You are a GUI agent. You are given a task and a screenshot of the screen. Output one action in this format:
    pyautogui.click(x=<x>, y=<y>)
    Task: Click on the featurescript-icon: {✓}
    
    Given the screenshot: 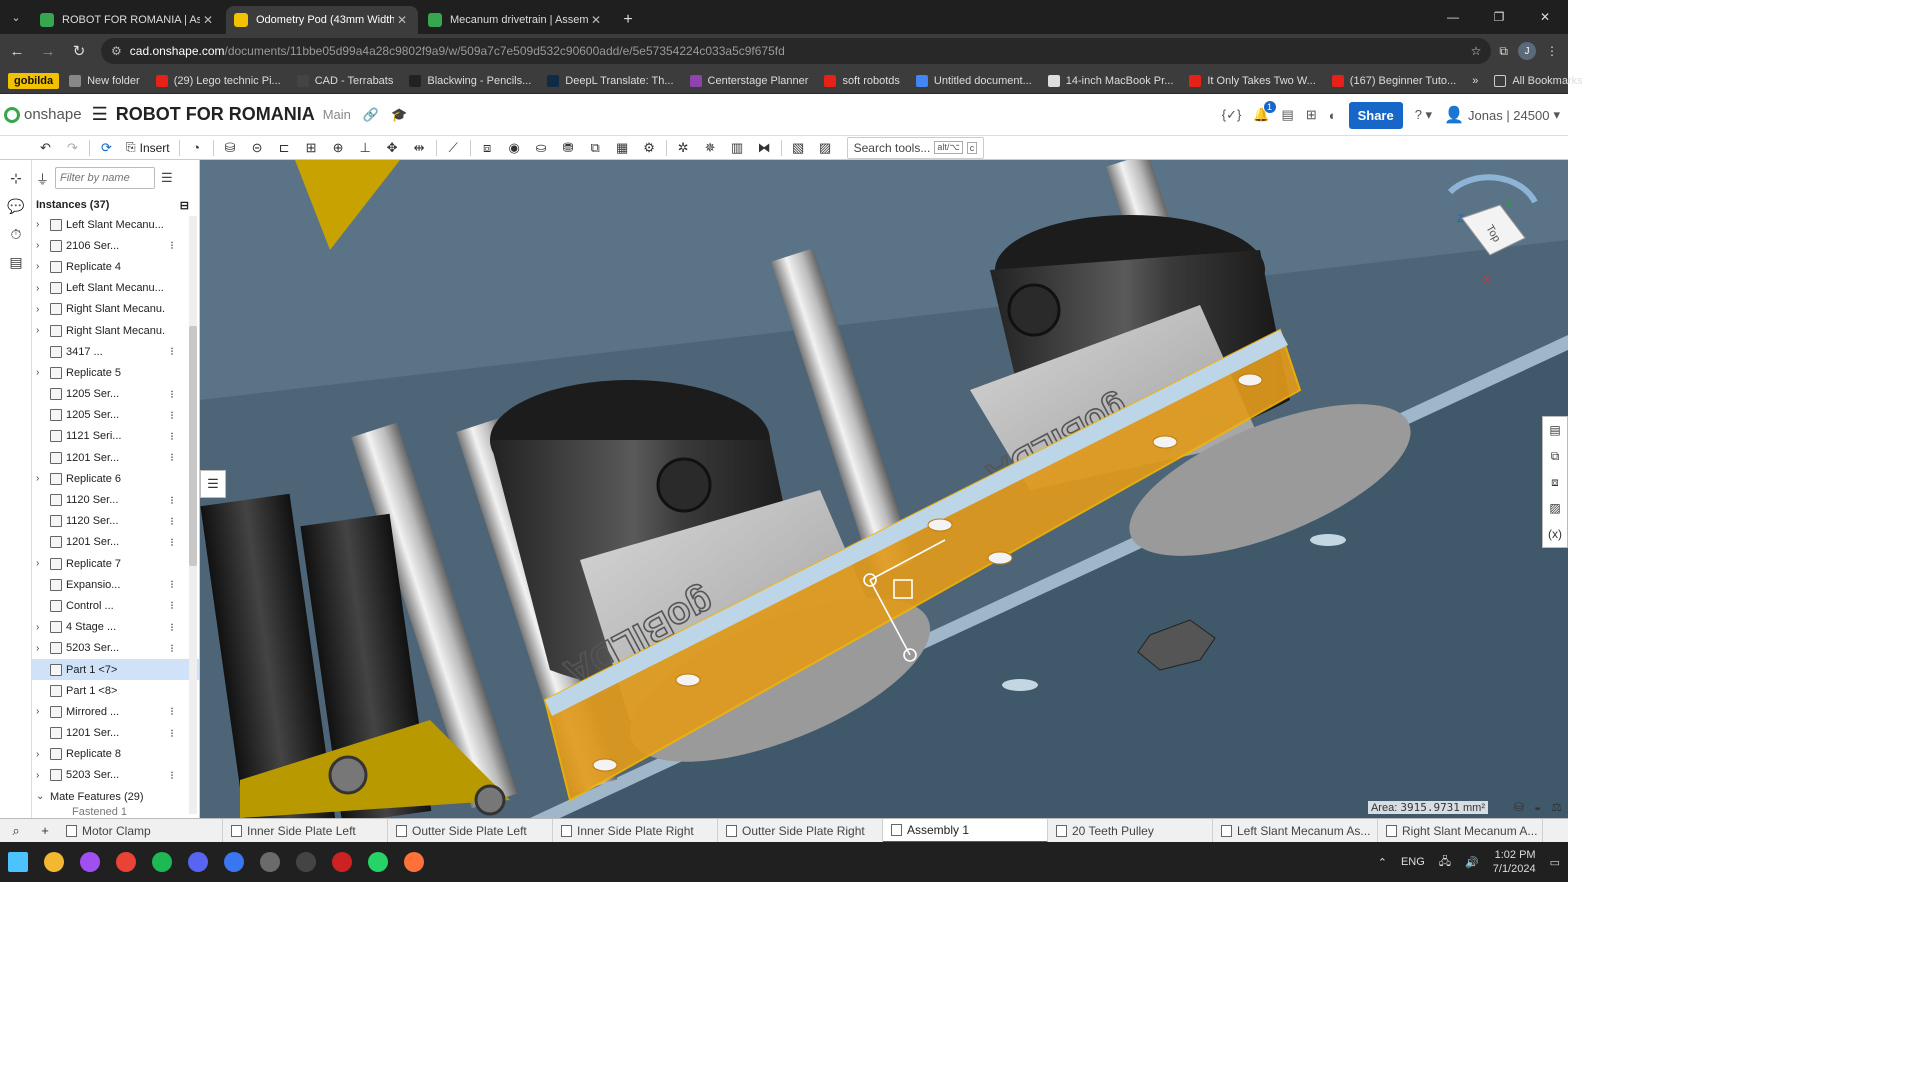 What is the action you would take?
    pyautogui.click(x=1232, y=115)
    